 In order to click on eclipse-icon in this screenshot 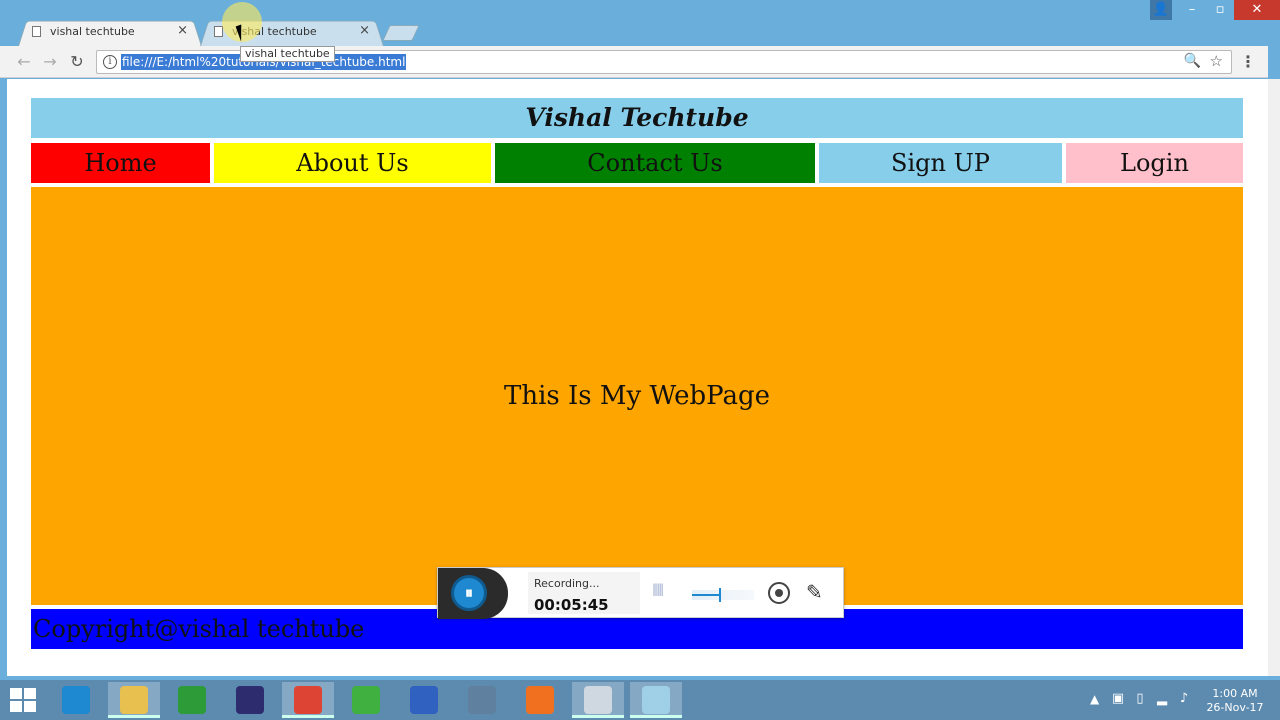, I will do `click(250, 700)`.